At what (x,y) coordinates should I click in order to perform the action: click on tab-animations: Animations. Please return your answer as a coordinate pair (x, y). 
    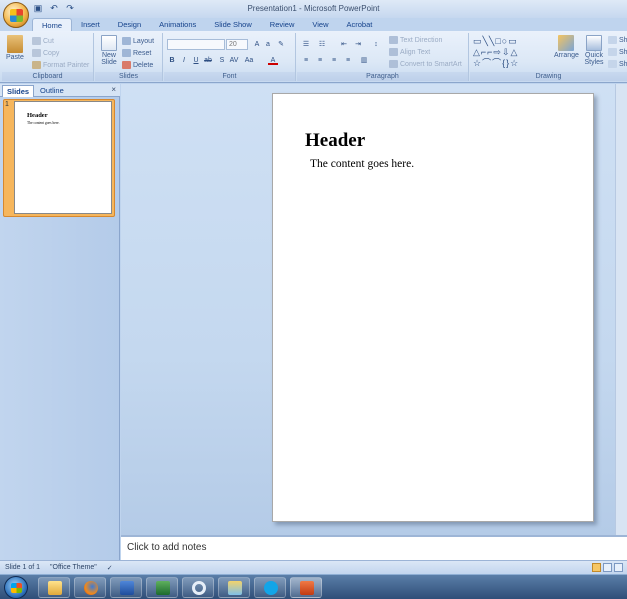
    Looking at the image, I should click on (177, 25).